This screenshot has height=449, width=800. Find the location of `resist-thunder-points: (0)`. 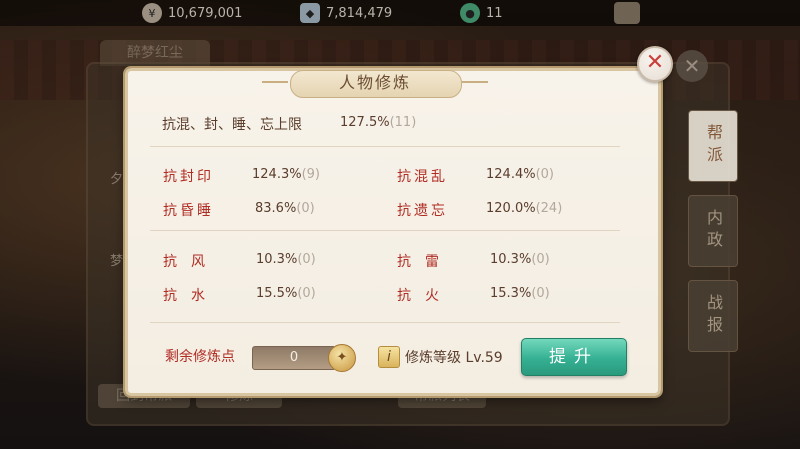

resist-thunder-points: (0) is located at coordinates (540, 259).